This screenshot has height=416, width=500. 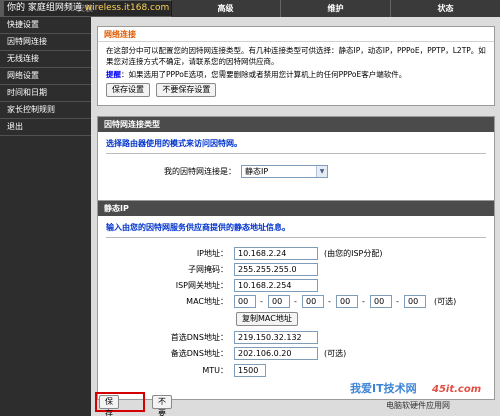 I want to click on sidebar-item-network: 网络设置, so click(x=45, y=76).